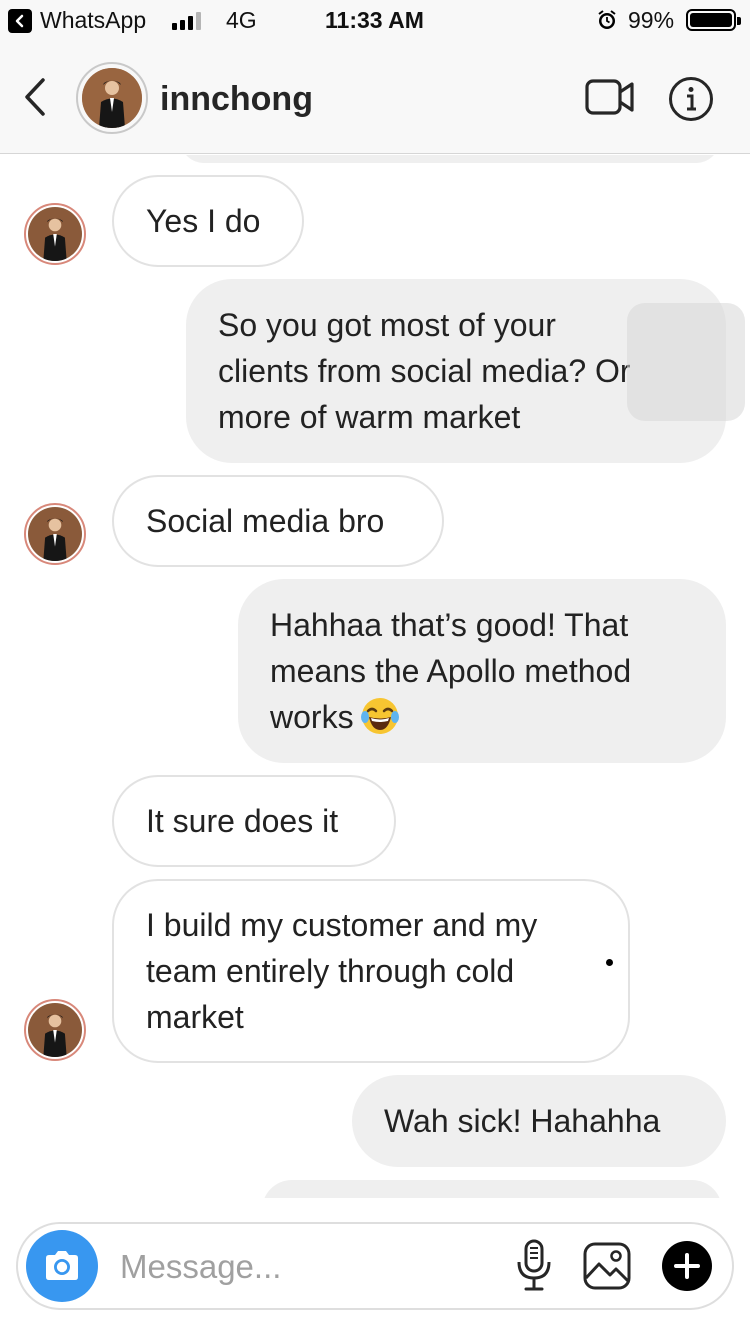  I want to click on status-bar: WhatsApp 4G 11:33 AM 99%, so click(375, 21).